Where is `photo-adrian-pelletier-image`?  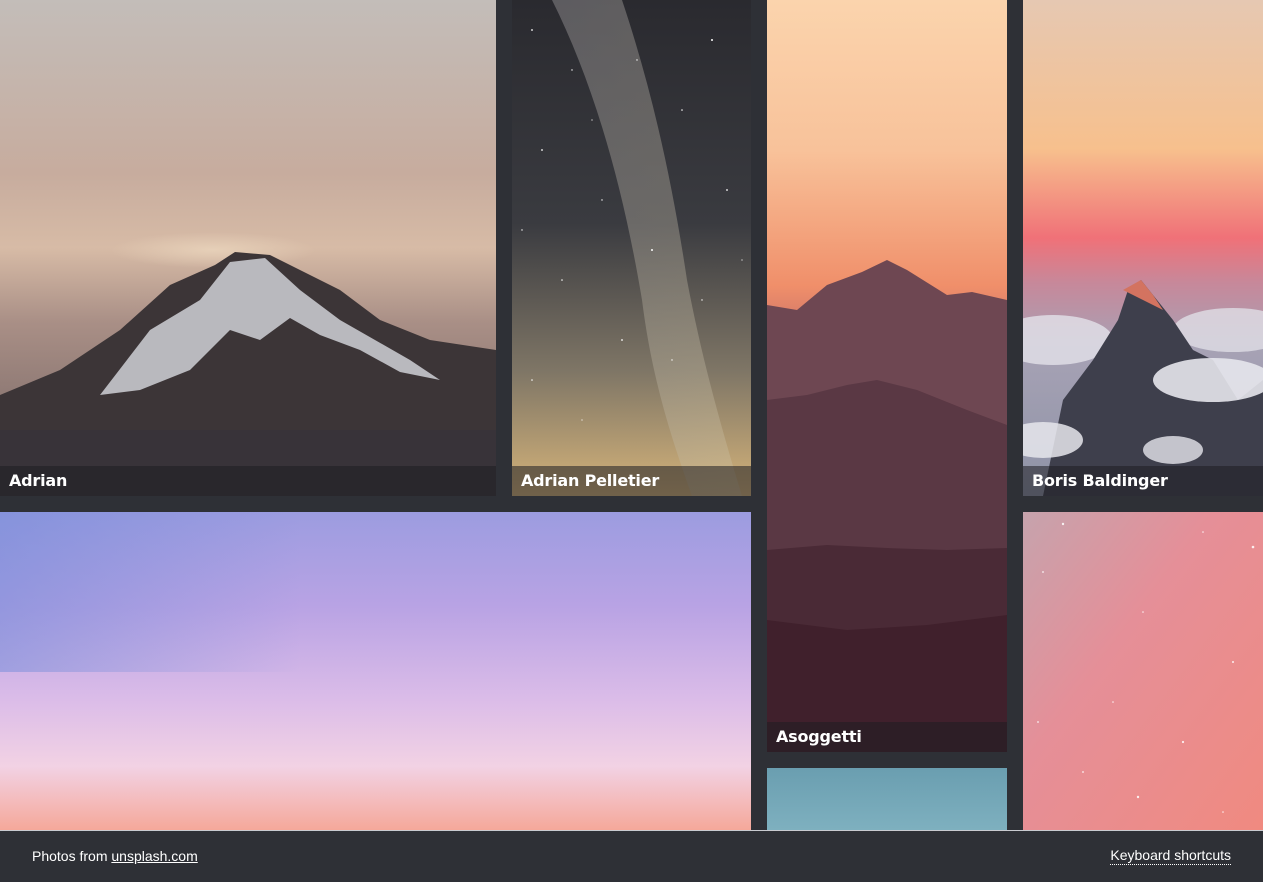 photo-adrian-pelletier-image is located at coordinates (631, 248).